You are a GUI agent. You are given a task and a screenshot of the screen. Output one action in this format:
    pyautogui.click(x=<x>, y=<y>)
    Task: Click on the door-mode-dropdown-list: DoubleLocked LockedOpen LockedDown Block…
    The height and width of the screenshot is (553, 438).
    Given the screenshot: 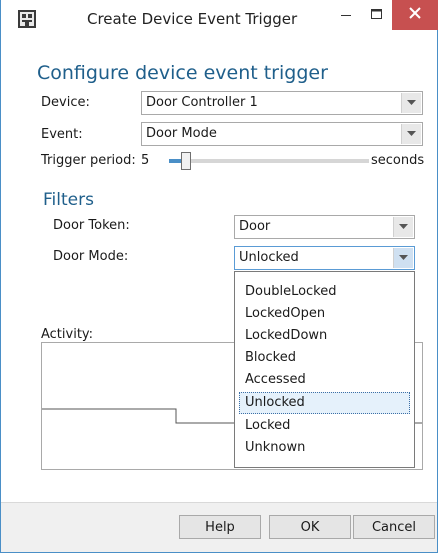 What is the action you would take?
    pyautogui.click(x=324, y=369)
    